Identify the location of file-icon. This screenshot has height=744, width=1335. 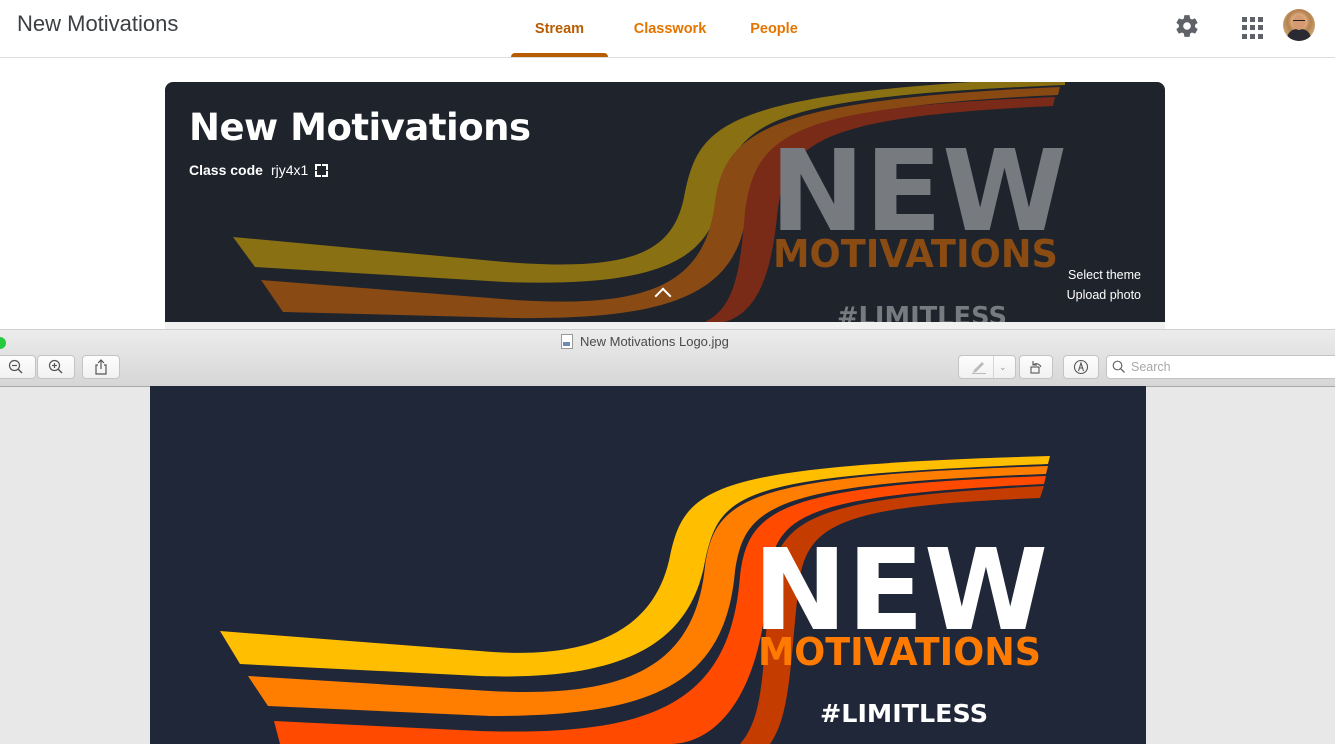
(567, 341).